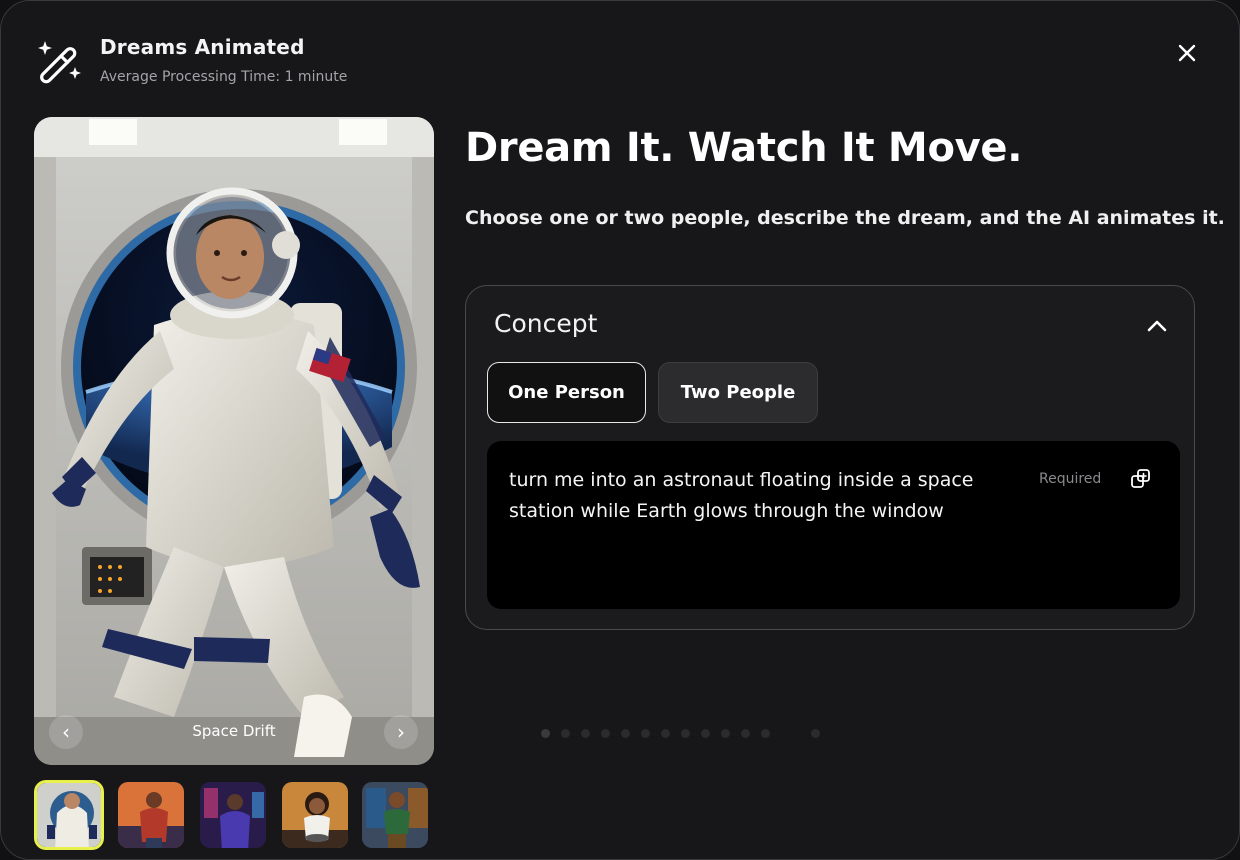 The width and height of the screenshot is (1240, 860). What do you see at coordinates (1070, 479) in the screenshot?
I see `required-label: Required` at bounding box center [1070, 479].